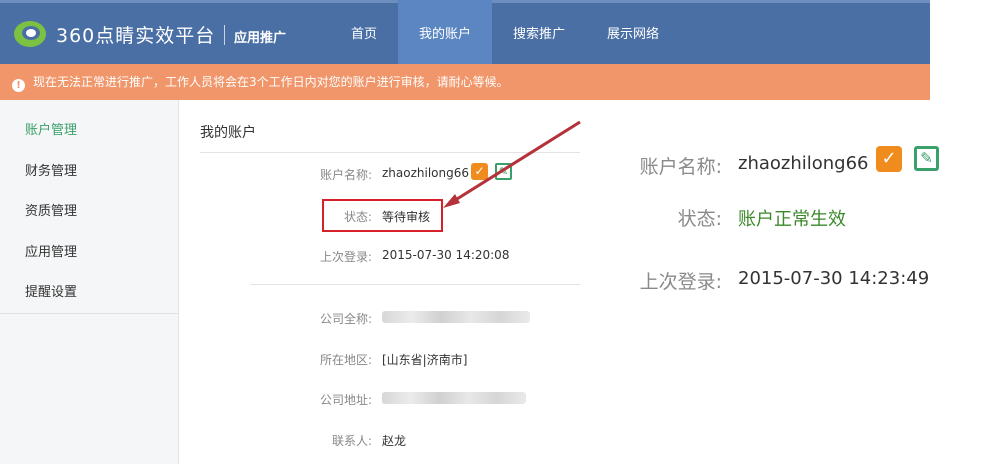 This screenshot has width=995, height=464. I want to click on verified-check-icon: ✓, so click(479, 171).